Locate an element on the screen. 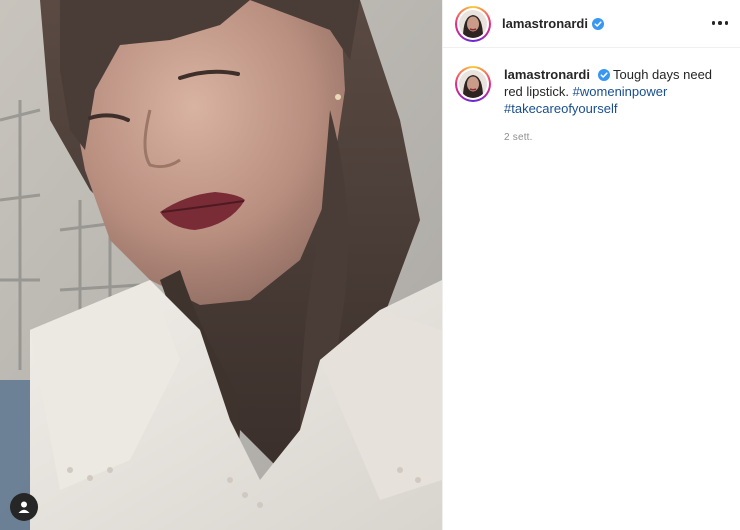 The image size is (740, 530). profile-avatar is located at coordinates (473, 23).